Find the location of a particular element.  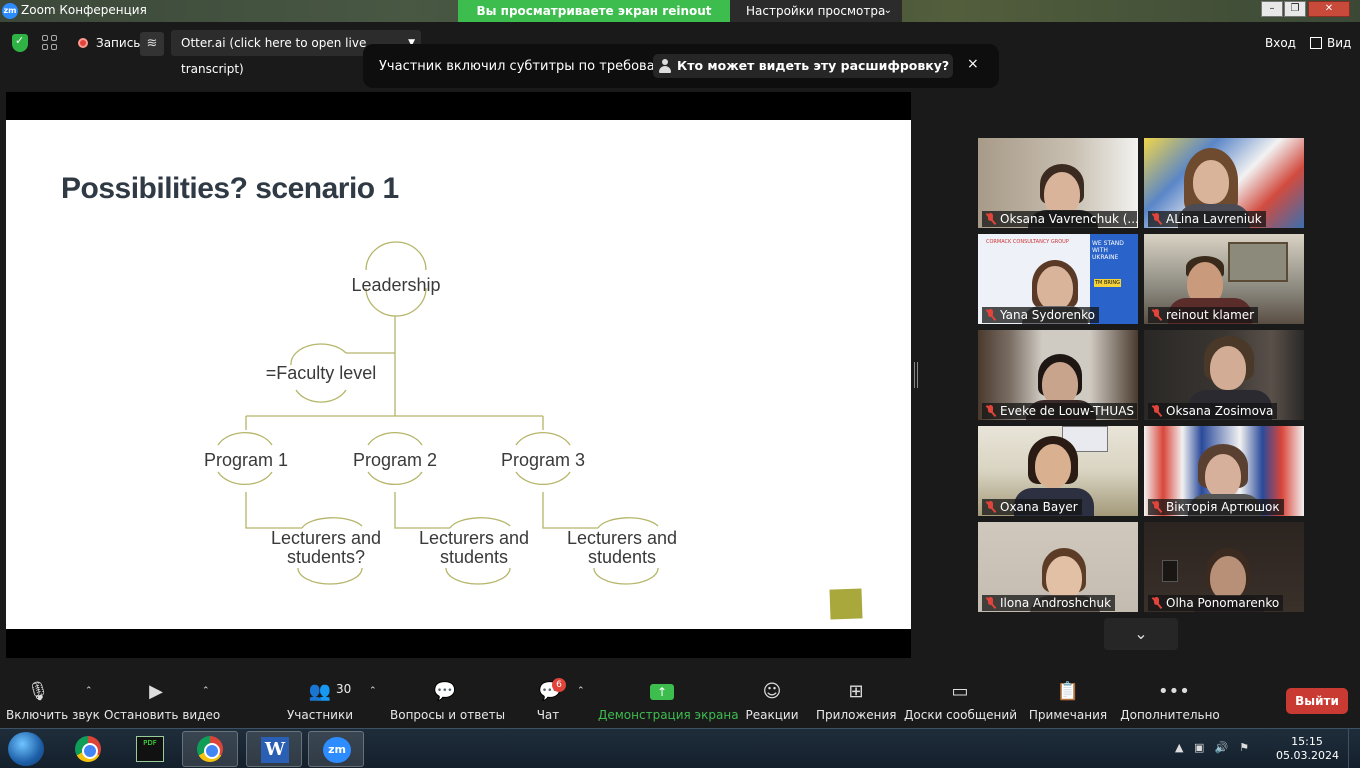

system-tray: ▲ ▣ 🔊 ⚑ is located at coordinates (1212, 747).